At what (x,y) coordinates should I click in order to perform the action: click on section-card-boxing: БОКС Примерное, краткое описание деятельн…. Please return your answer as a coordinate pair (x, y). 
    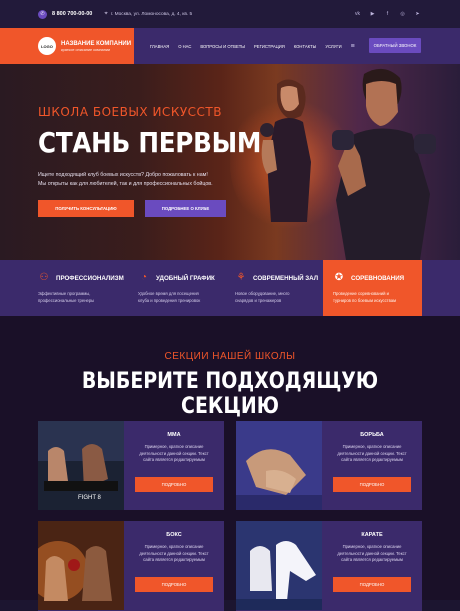
    Looking at the image, I should click on (131, 566).